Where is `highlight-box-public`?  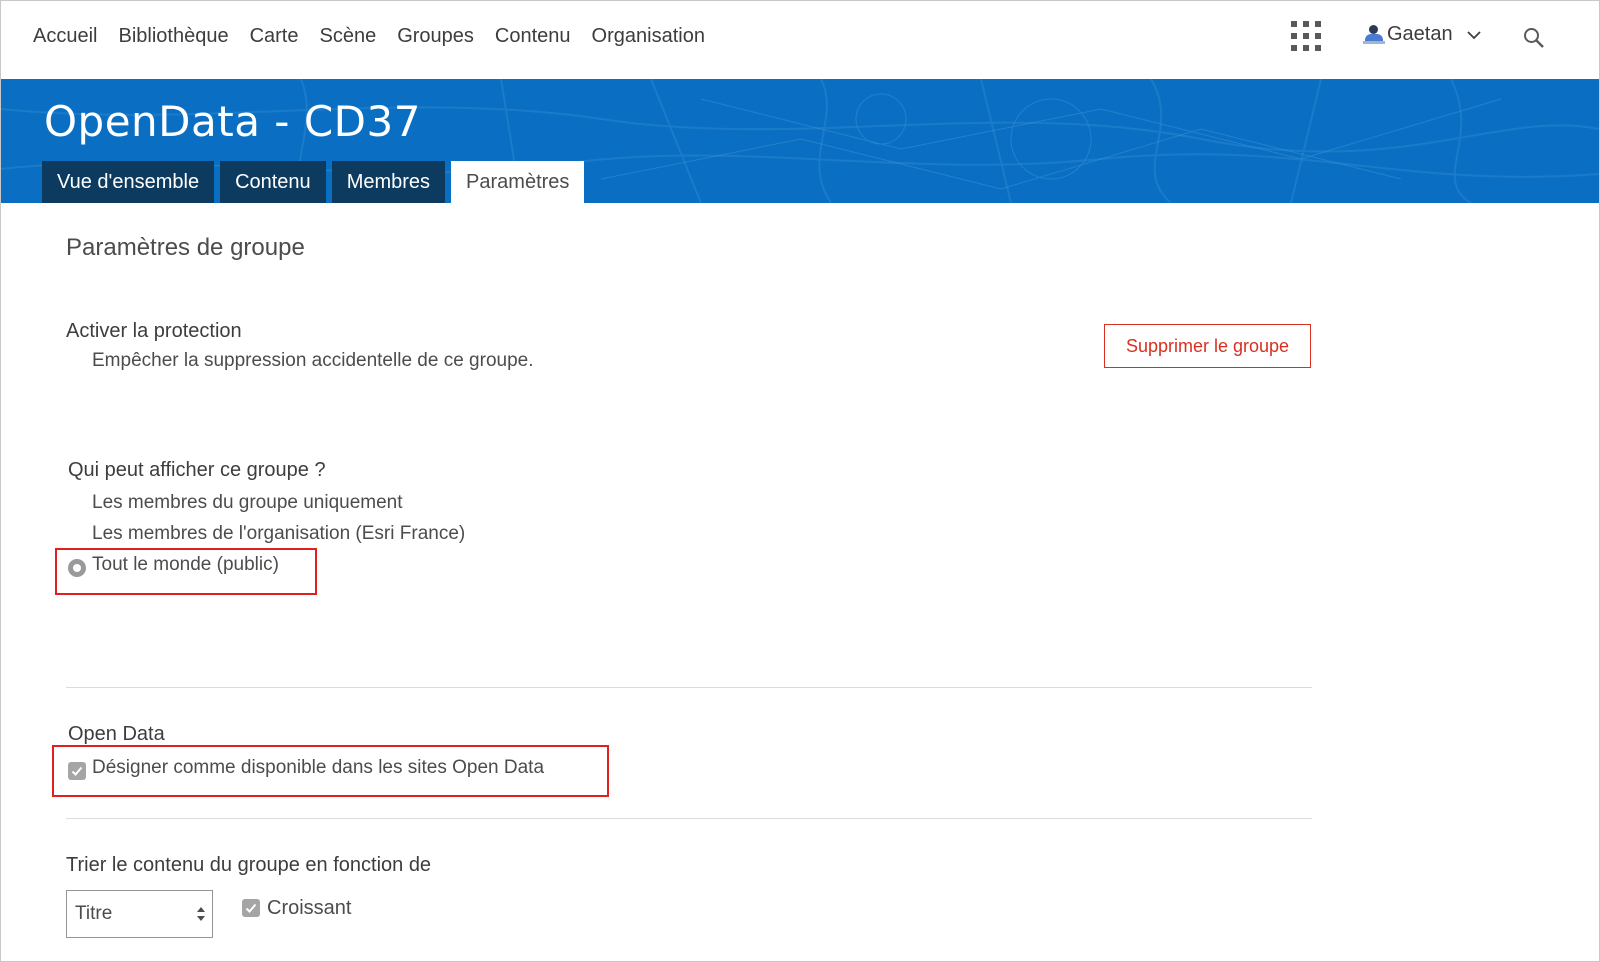 highlight-box-public is located at coordinates (186, 571).